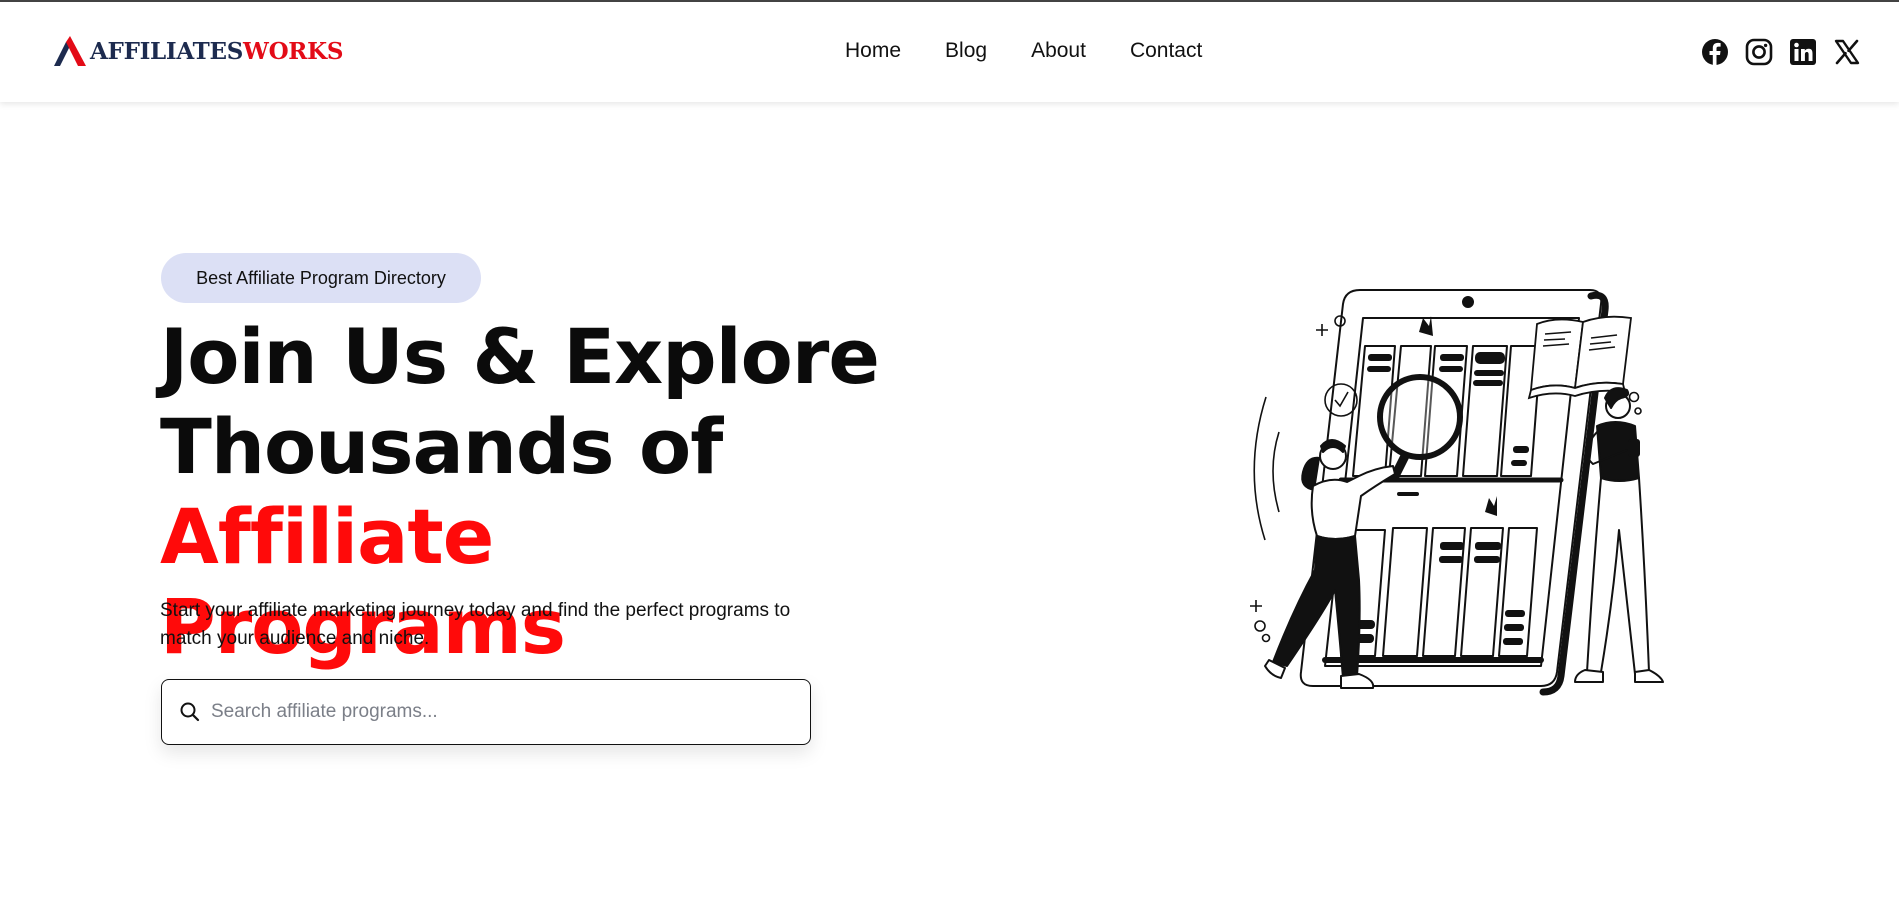 This screenshot has height=910, width=1899. Describe the element at coordinates (1847, 52) in the screenshot. I see `x-icon` at that location.